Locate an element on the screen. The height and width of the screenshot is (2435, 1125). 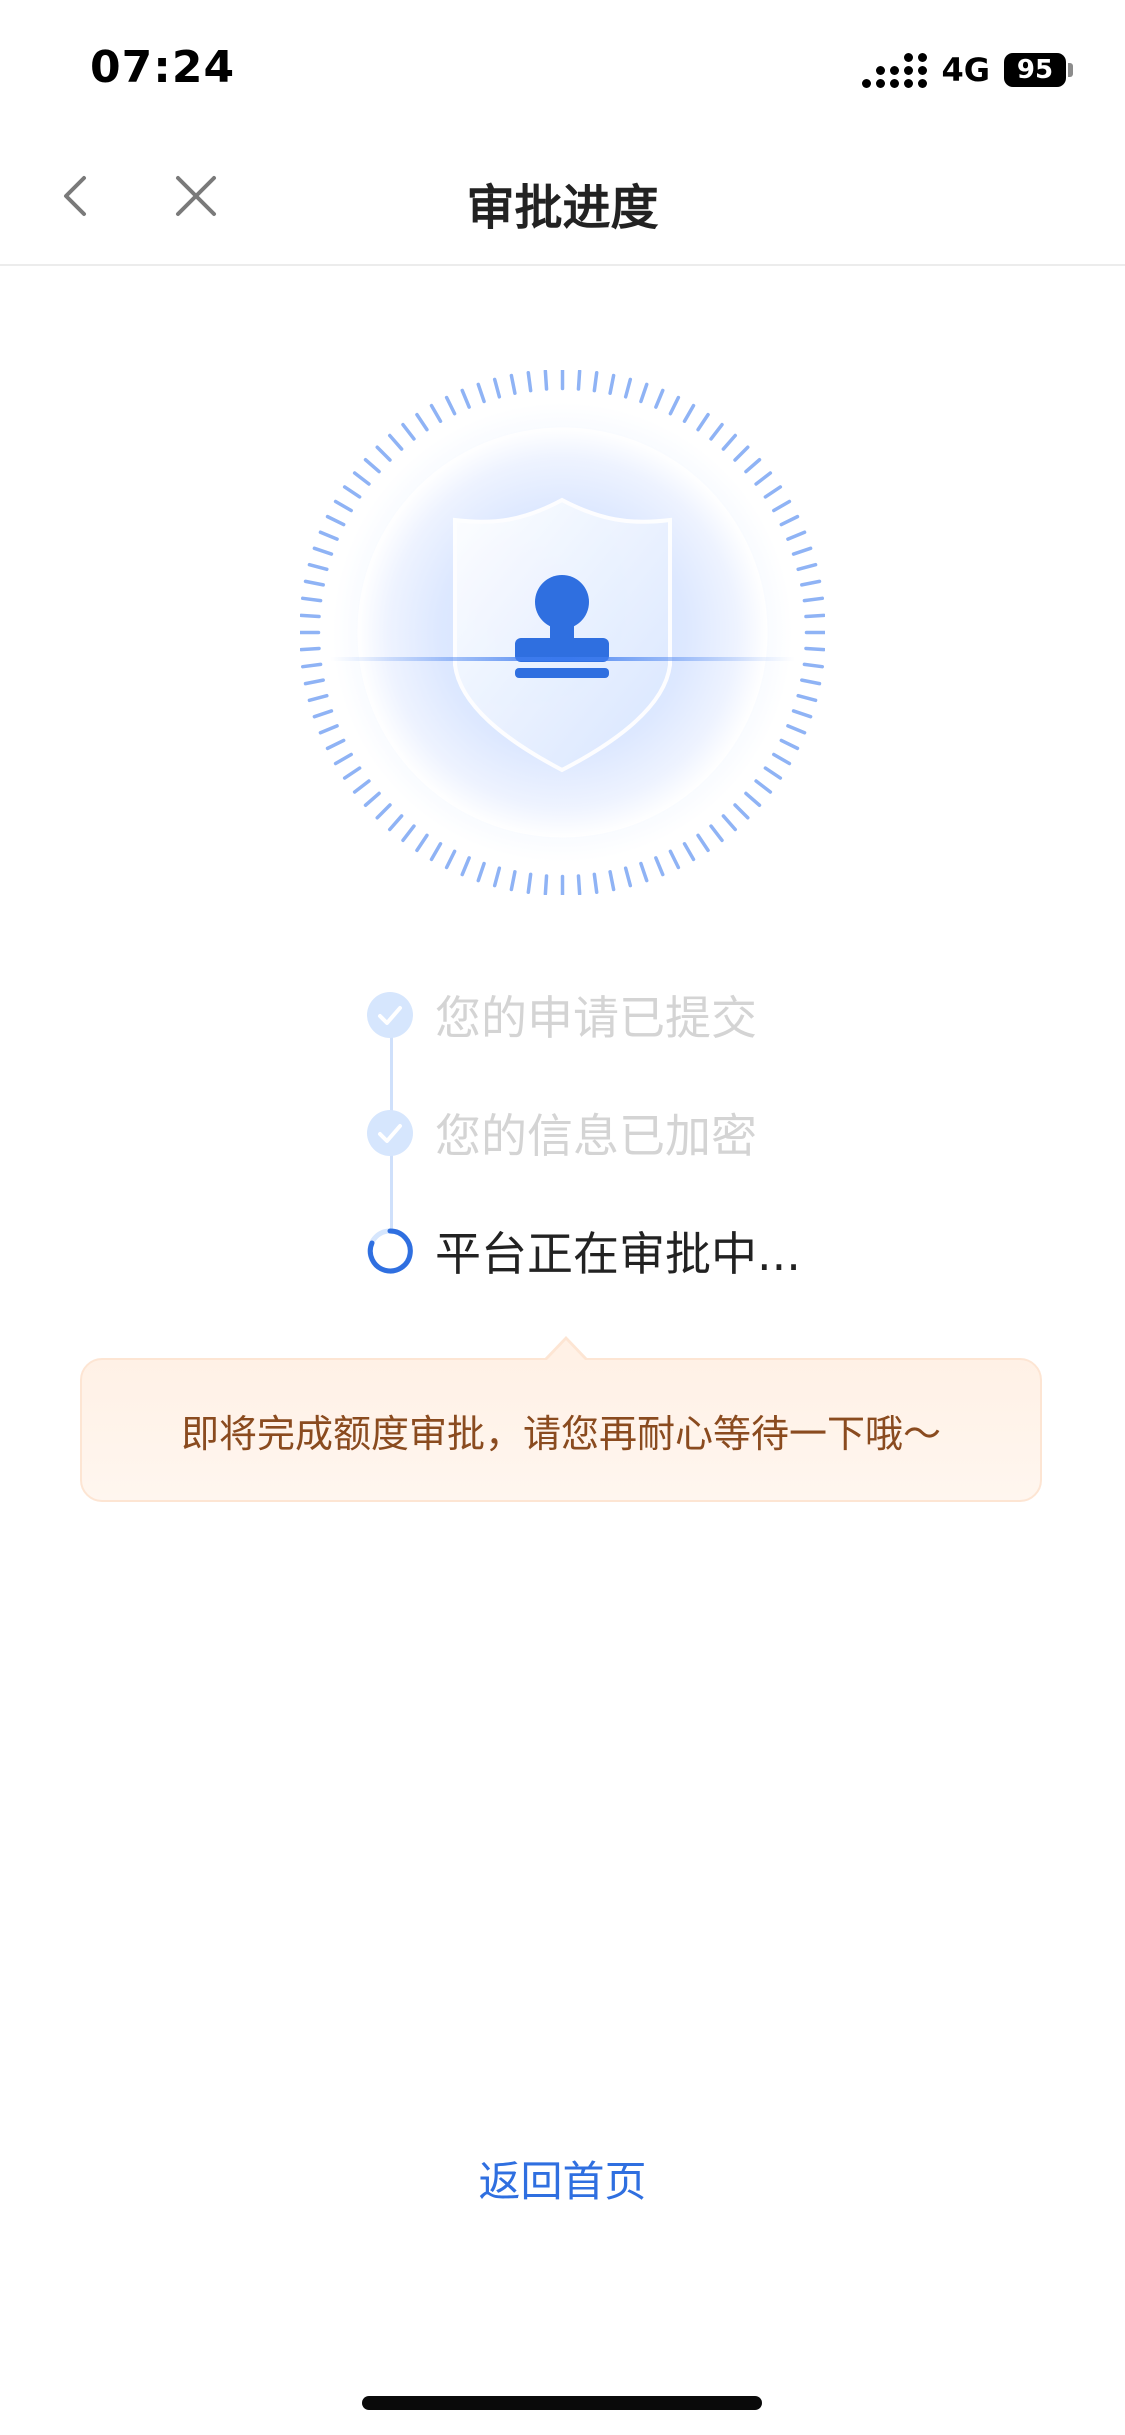
loading-spinner-icon is located at coordinates (390, 1251).